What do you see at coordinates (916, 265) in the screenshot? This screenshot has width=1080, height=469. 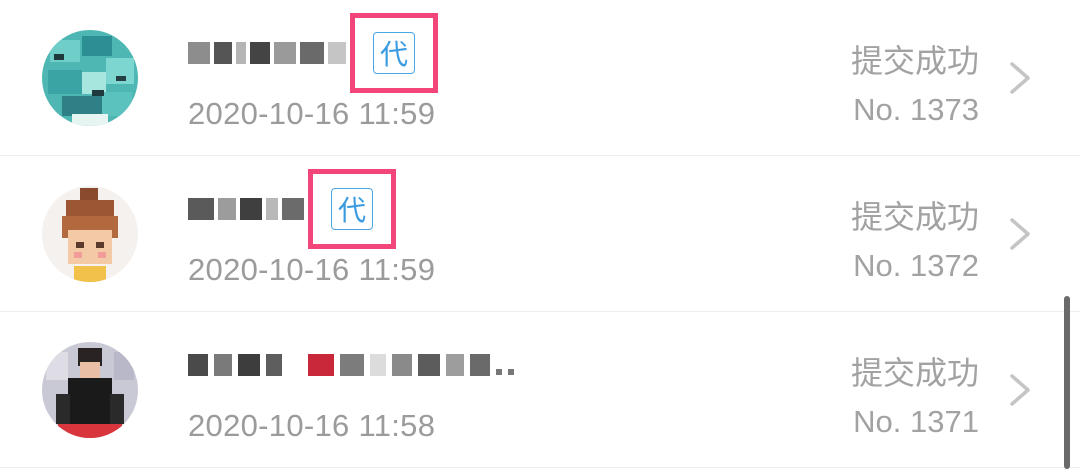 I see `record-number: No. 1372` at bounding box center [916, 265].